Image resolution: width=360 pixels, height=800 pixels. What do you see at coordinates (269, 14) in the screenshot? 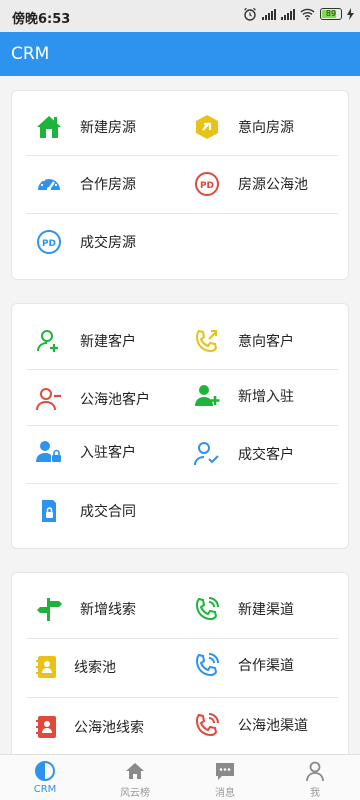
I see `signal-icon` at bounding box center [269, 14].